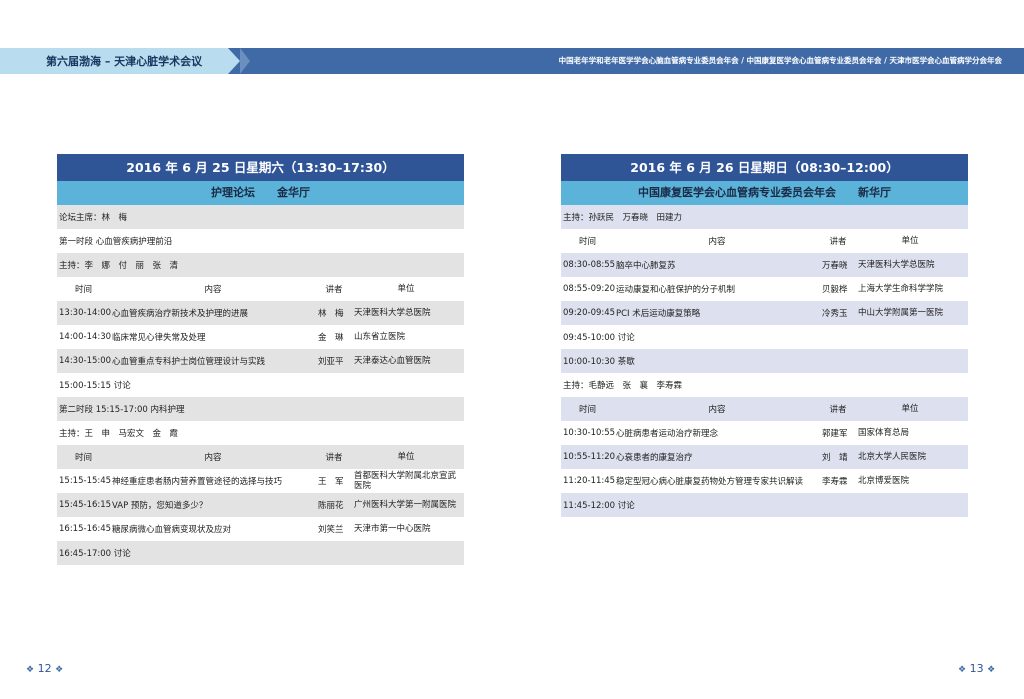 This screenshot has height=699, width=1024. What do you see at coordinates (764, 361) in the screenshot?
I see `break-row: 10:00-10:30 茶歇` at bounding box center [764, 361].